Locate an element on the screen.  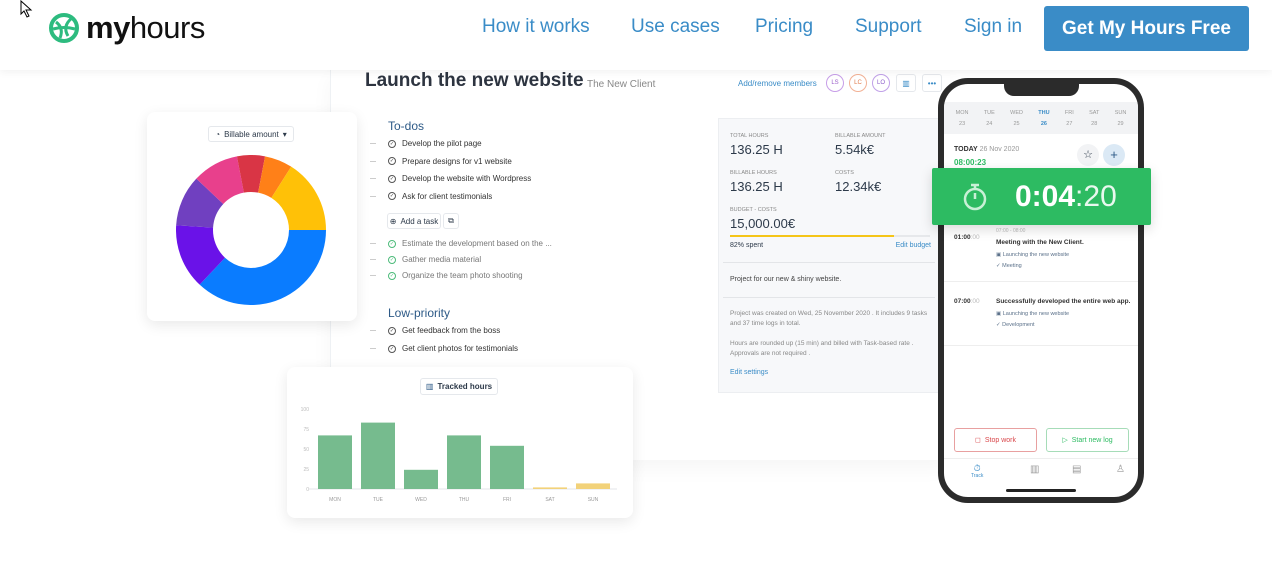
day-thu: THU 26 is located at coordinates (1043, 118).